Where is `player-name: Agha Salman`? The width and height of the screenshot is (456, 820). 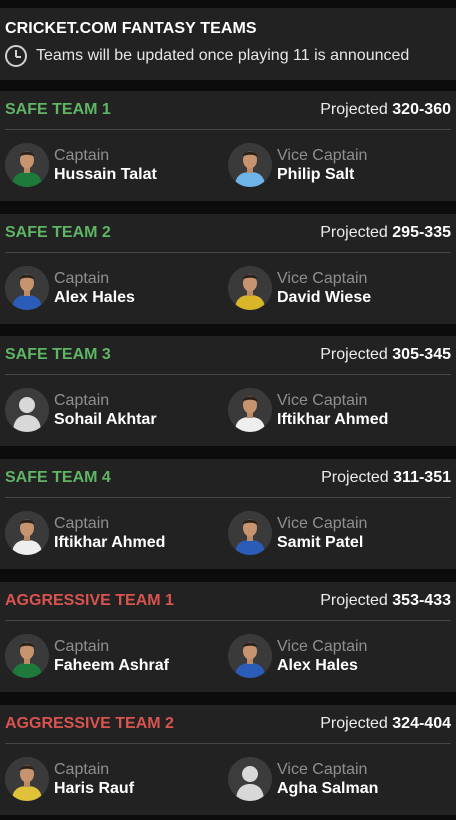 player-name: Agha Salman is located at coordinates (328, 788).